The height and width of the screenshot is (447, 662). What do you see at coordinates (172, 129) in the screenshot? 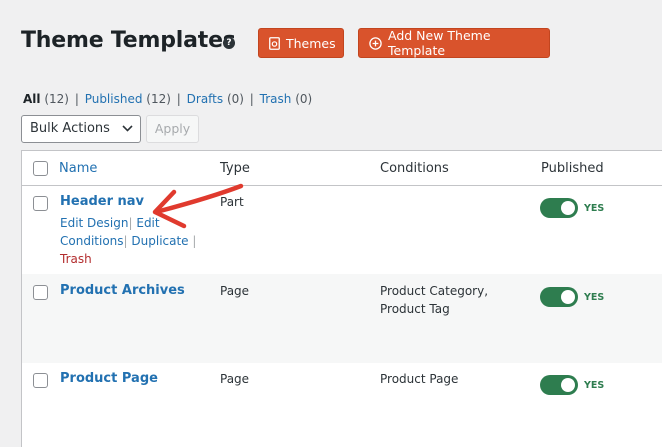
I see `apply-button: Apply` at bounding box center [172, 129].